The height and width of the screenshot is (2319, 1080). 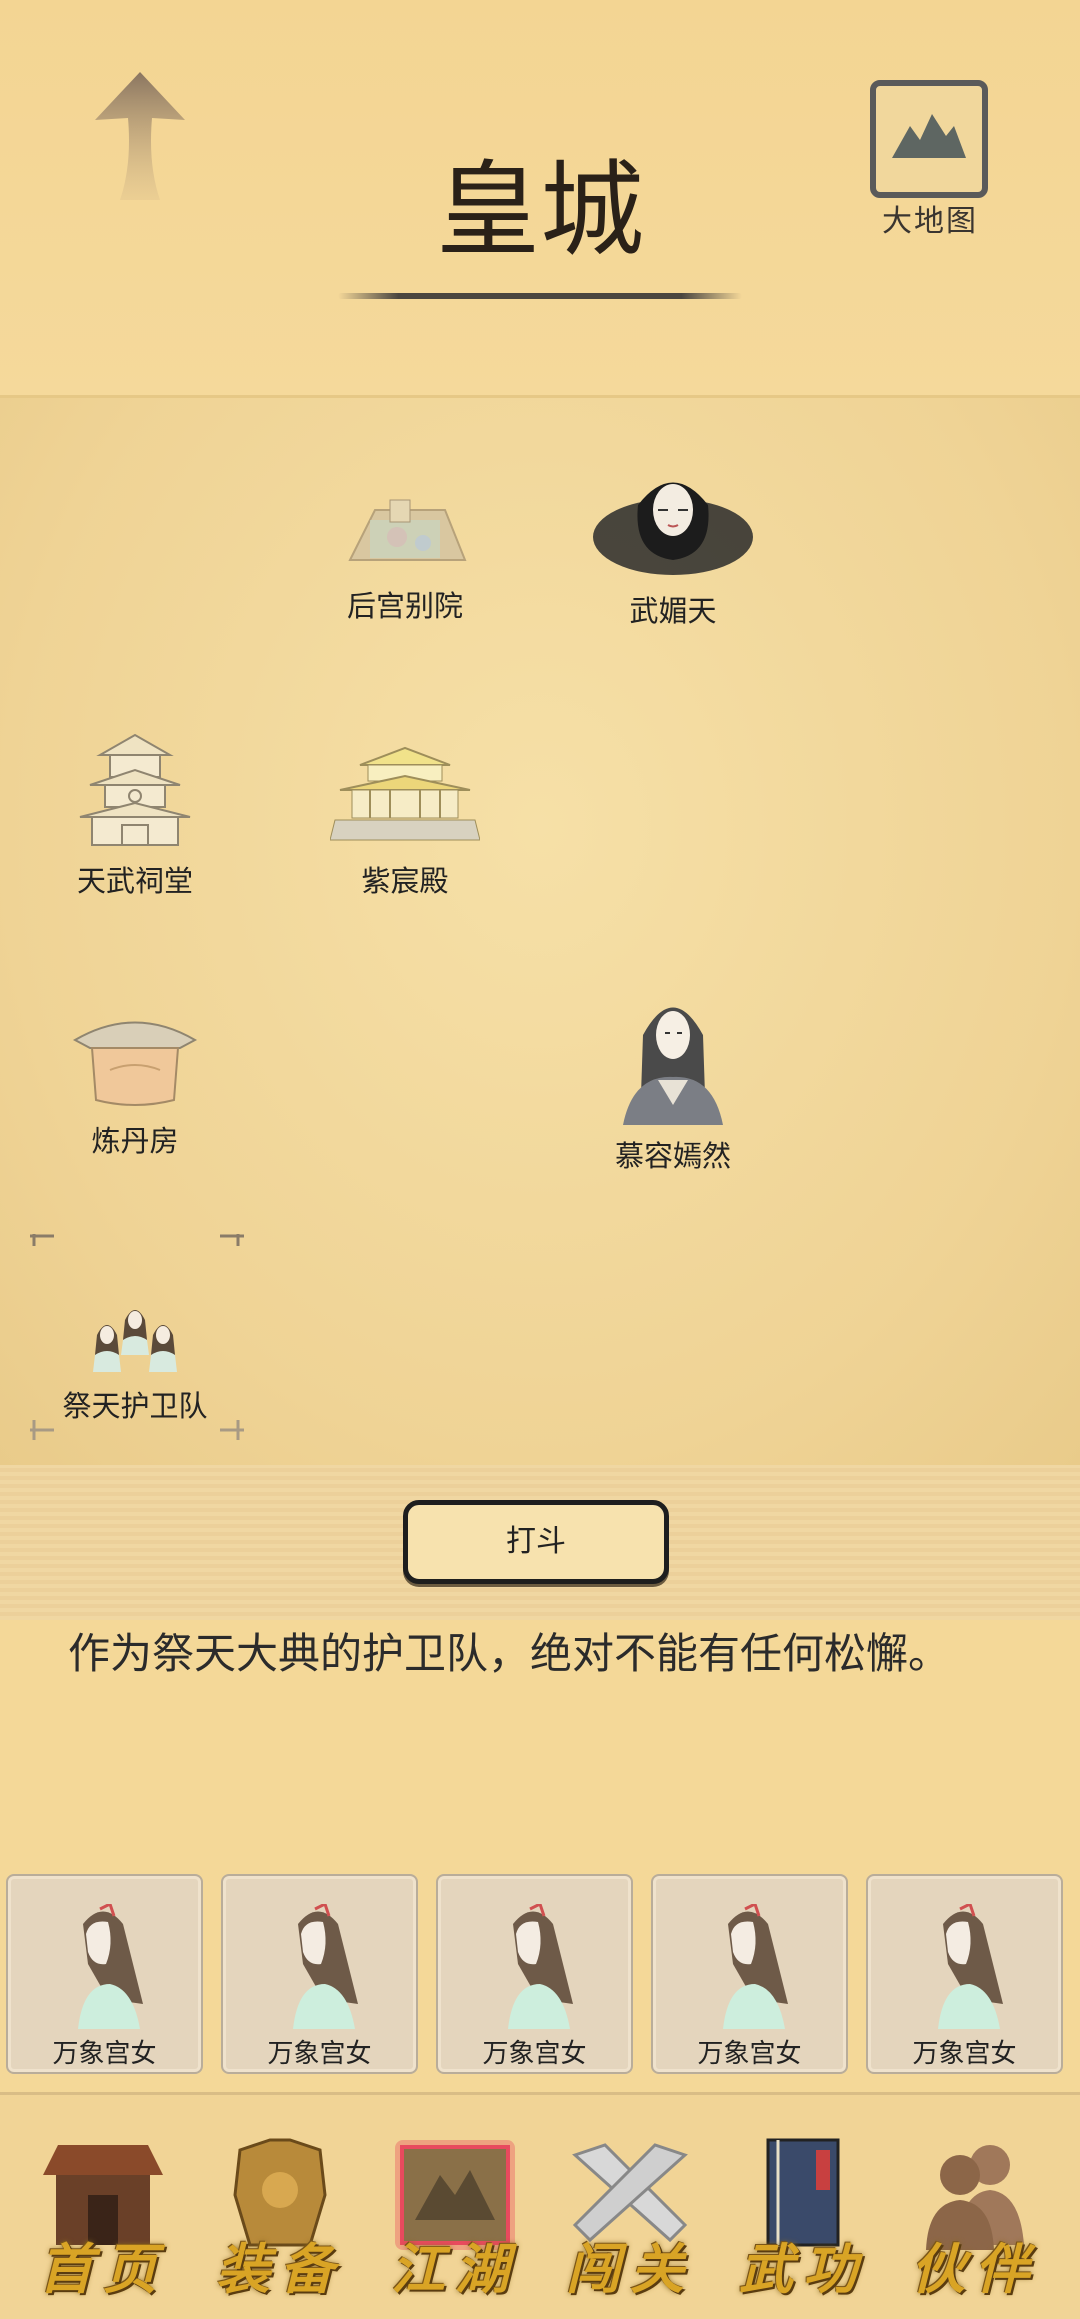 I want to click on title-underline, so click(x=540, y=296).